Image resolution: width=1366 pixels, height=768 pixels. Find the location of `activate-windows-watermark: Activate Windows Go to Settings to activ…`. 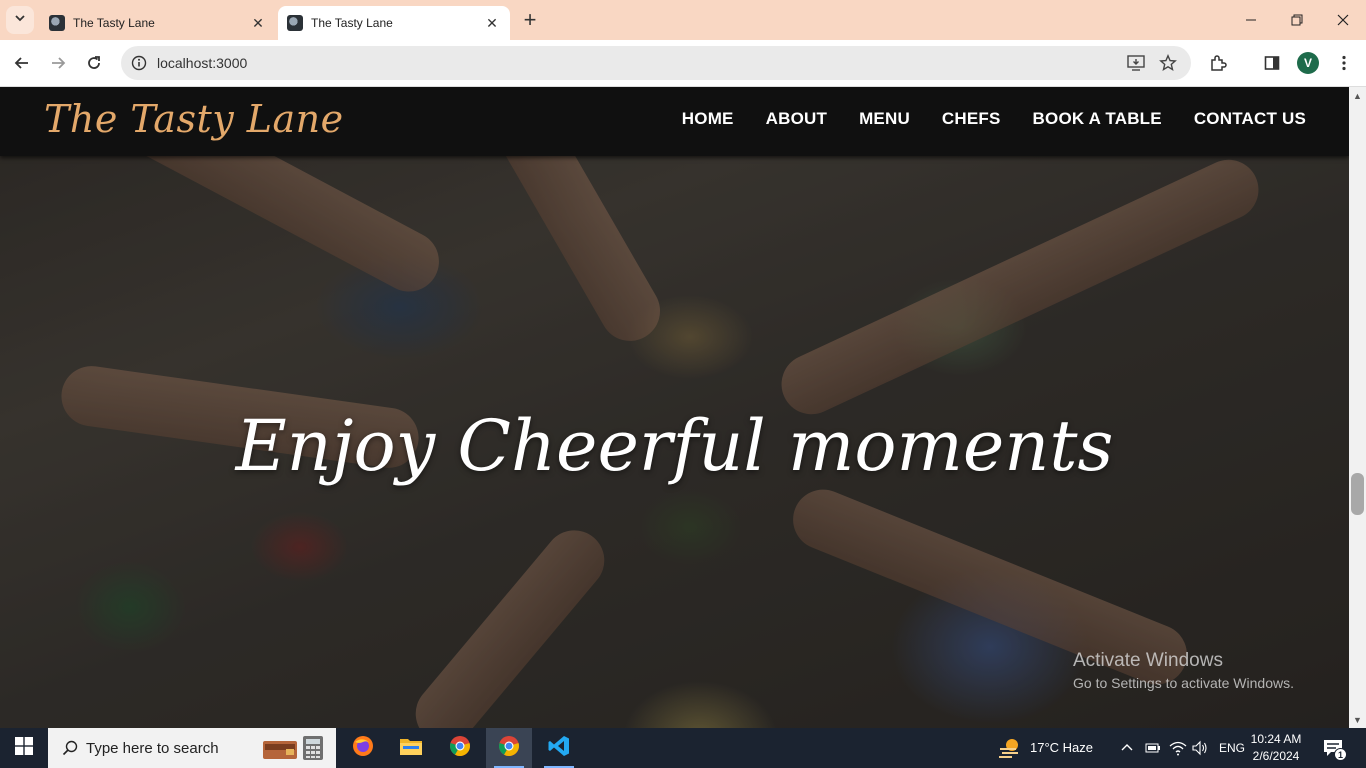

activate-windows-watermark: Activate Windows Go to Settings to activ… is located at coordinates (1183, 670).